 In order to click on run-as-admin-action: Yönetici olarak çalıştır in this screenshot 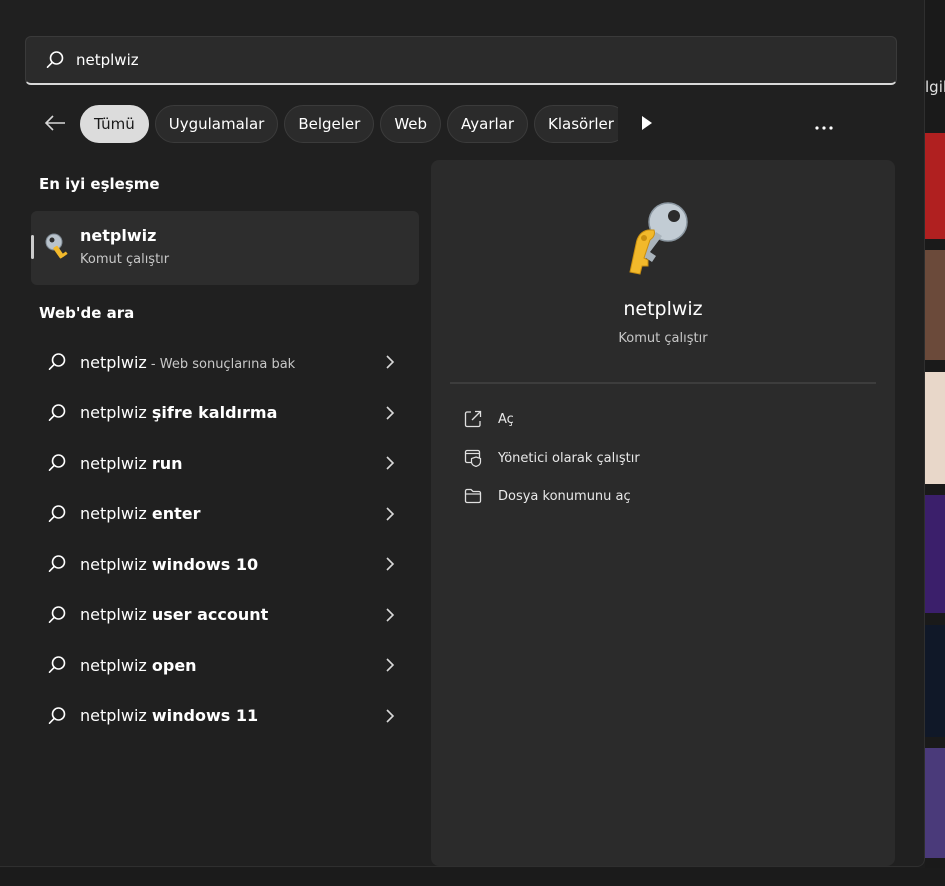, I will do `click(551, 458)`.